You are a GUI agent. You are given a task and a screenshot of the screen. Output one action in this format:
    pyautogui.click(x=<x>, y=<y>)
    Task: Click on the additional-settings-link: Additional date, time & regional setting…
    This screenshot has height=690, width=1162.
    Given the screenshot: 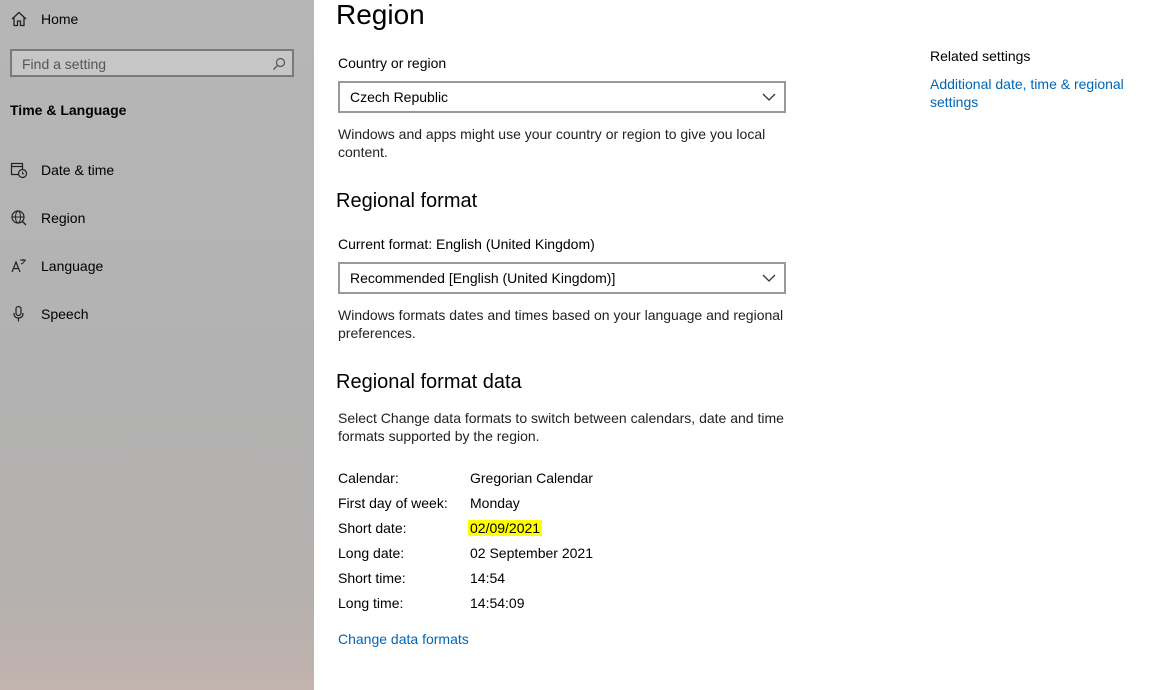 What is the action you would take?
    pyautogui.click(x=1035, y=93)
    